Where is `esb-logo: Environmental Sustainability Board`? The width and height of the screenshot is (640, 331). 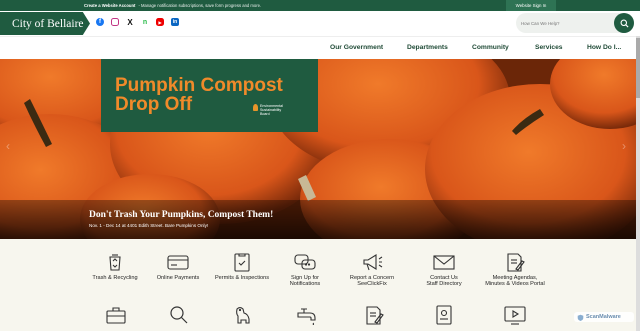 esb-logo: Environmental Sustainability Board is located at coordinates (271, 110).